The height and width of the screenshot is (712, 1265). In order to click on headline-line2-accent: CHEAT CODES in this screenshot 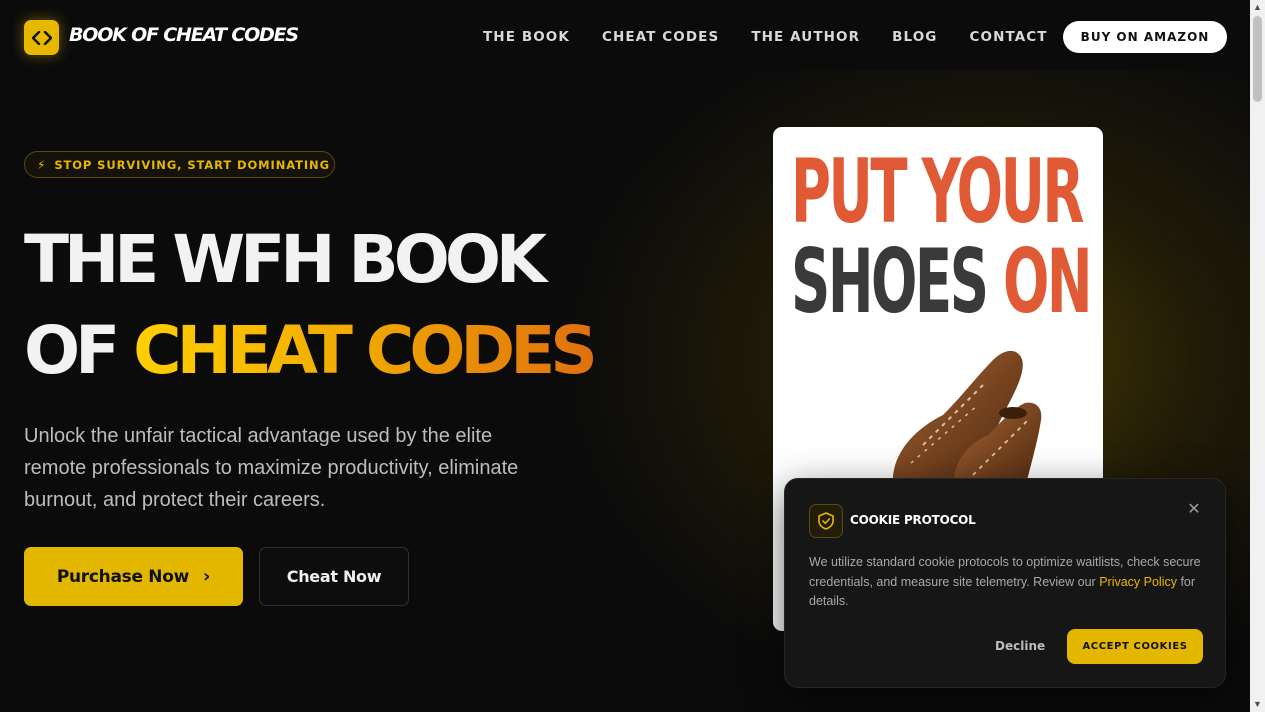, I will do `click(365, 350)`.